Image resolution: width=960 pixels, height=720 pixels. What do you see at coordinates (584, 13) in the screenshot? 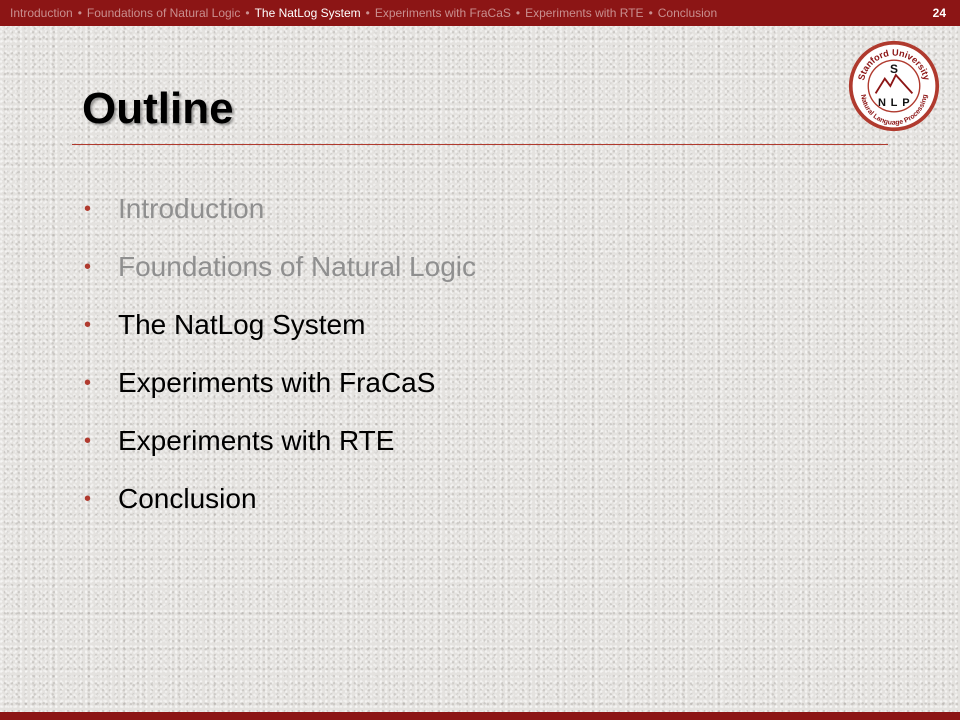
I see `breadcrumb-item-rte: Experiments with RTE` at bounding box center [584, 13].